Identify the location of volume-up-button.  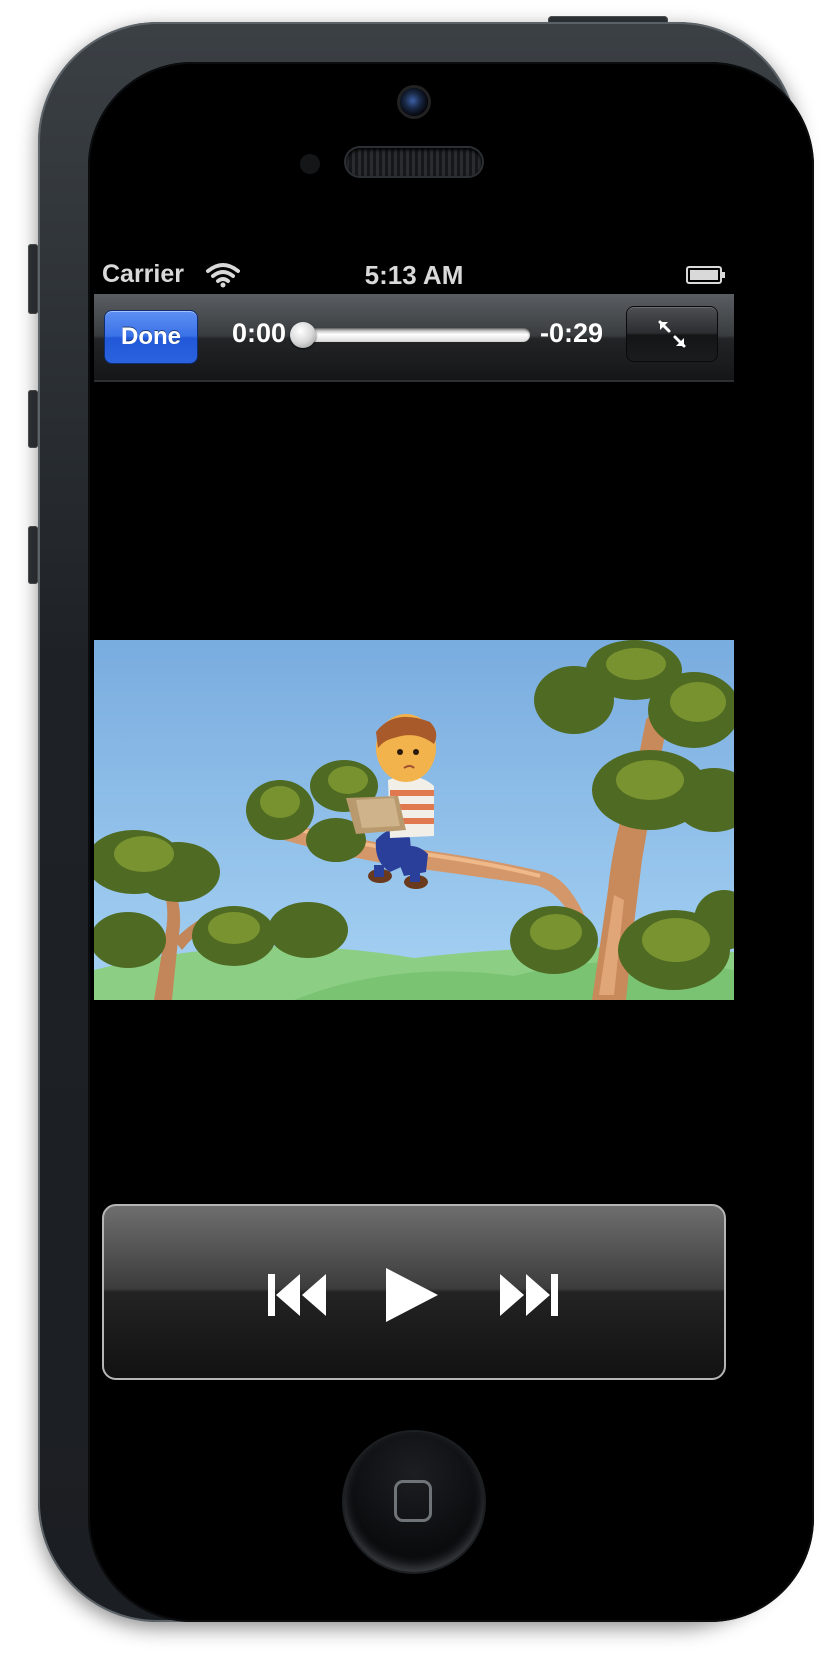
(33, 419).